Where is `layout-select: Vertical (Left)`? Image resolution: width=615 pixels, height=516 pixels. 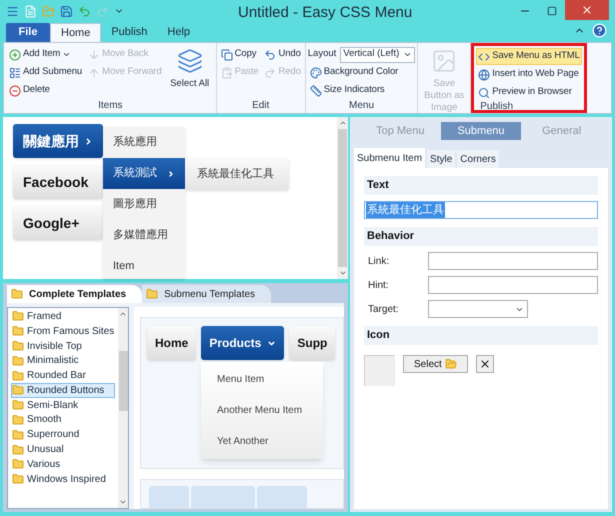 layout-select: Vertical (Left) is located at coordinates (378, 54).